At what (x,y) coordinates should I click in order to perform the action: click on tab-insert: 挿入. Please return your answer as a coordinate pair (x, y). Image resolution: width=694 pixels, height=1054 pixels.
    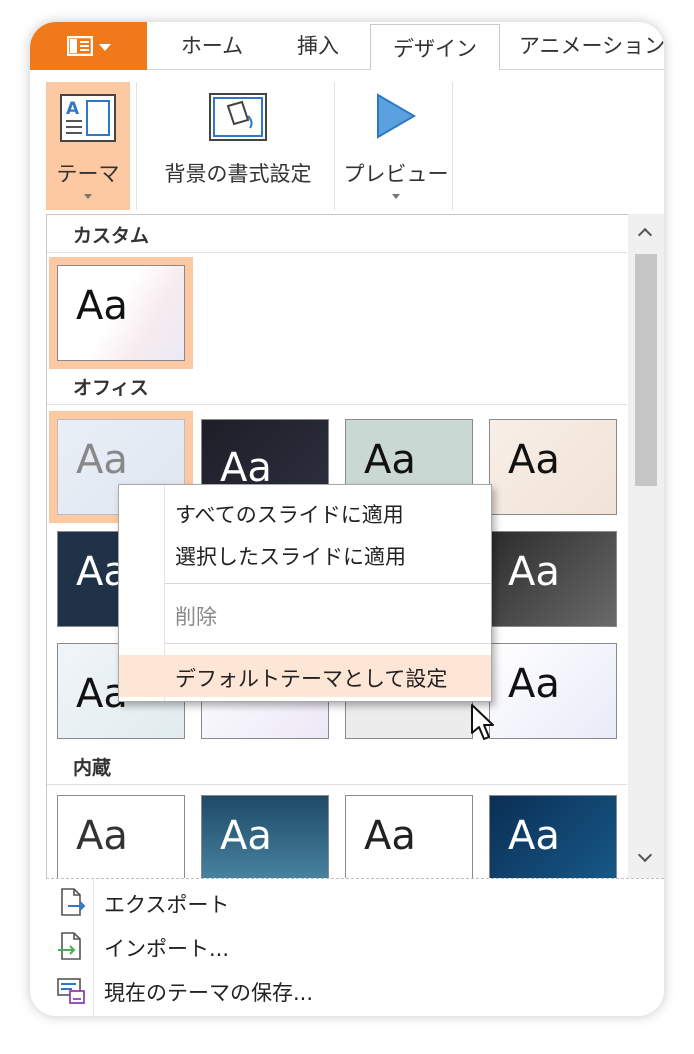
    Looking at the image, I should click on (318, 46).